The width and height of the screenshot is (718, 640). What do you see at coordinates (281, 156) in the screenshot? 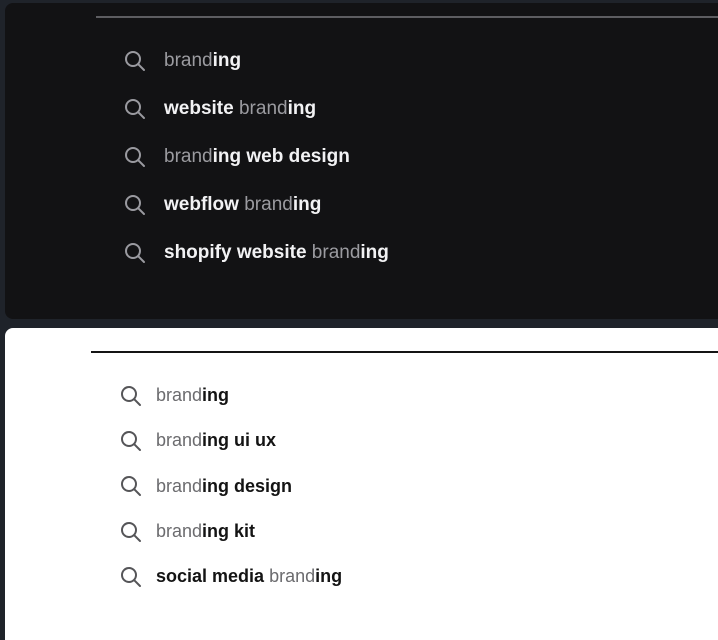
I see `suggestion-matched-text: ing web design` at bounding box center [281, 156].